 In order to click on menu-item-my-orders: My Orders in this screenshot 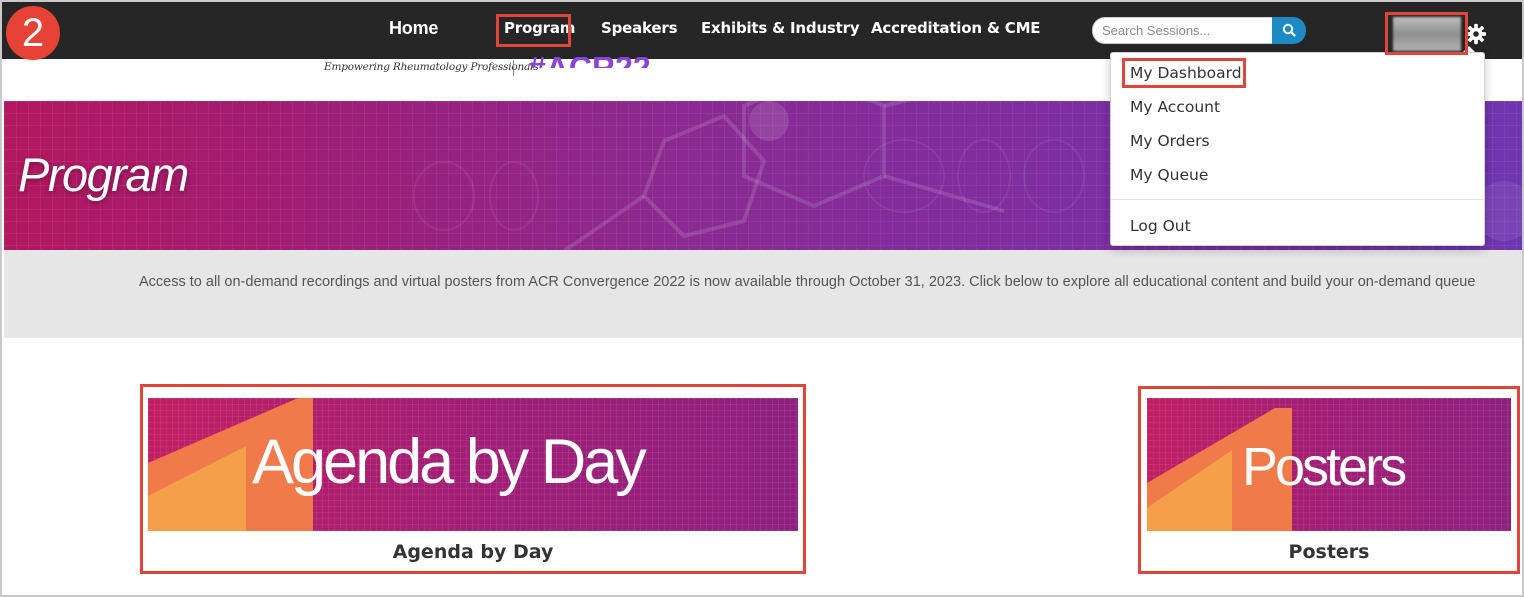, I will do `click(1170, 141)`.